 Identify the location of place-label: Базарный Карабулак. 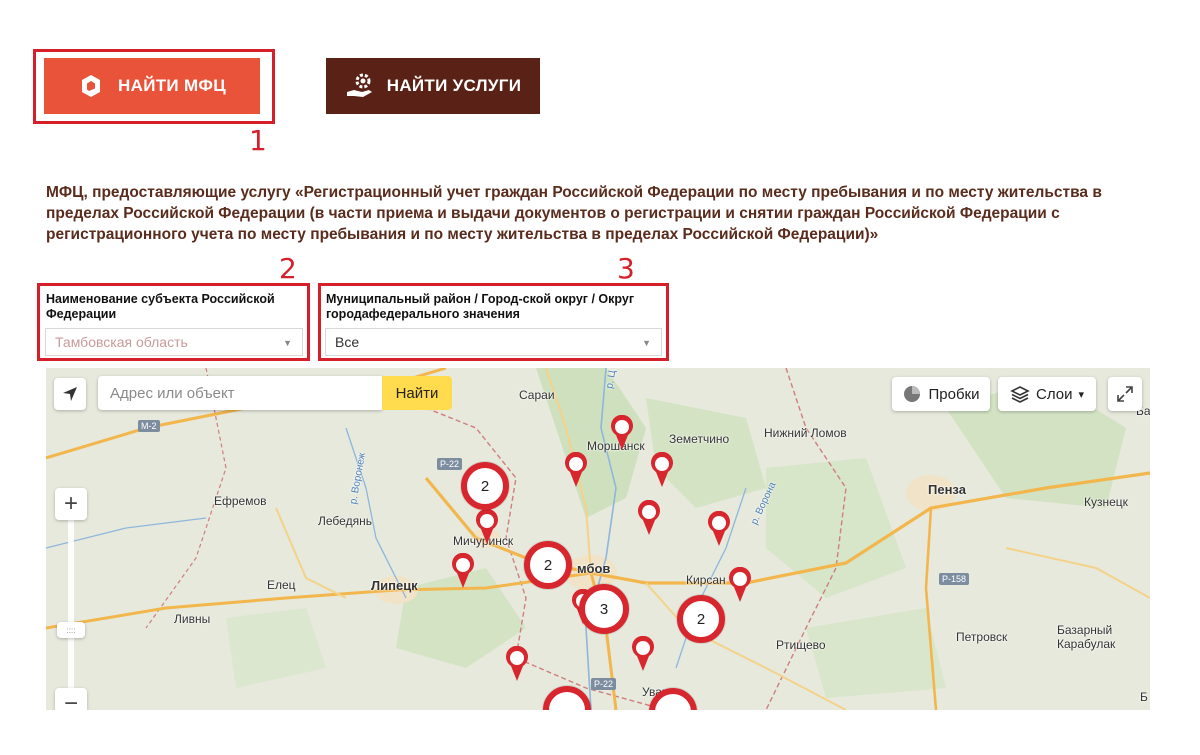
(1086, 637).